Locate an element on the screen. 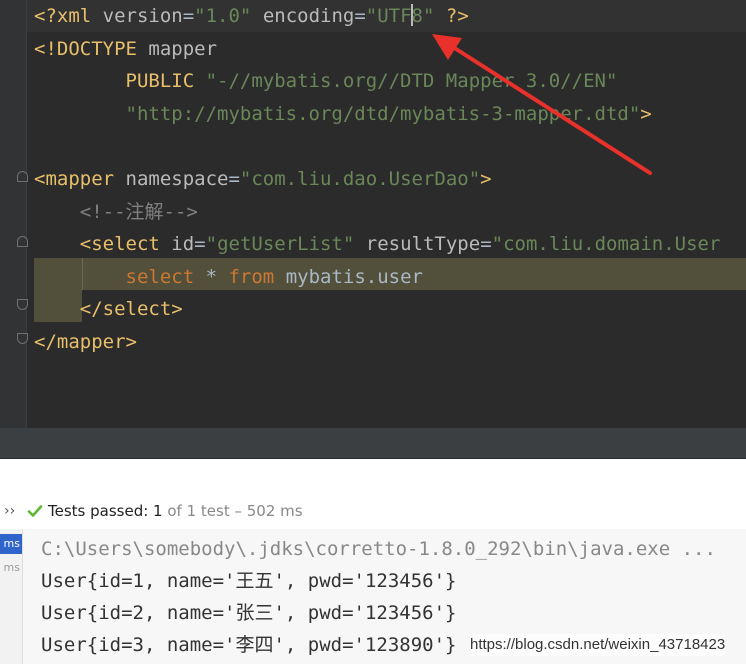 This screenshot has width=746, height=664. code-token: * is located at coordinates (217, 277).